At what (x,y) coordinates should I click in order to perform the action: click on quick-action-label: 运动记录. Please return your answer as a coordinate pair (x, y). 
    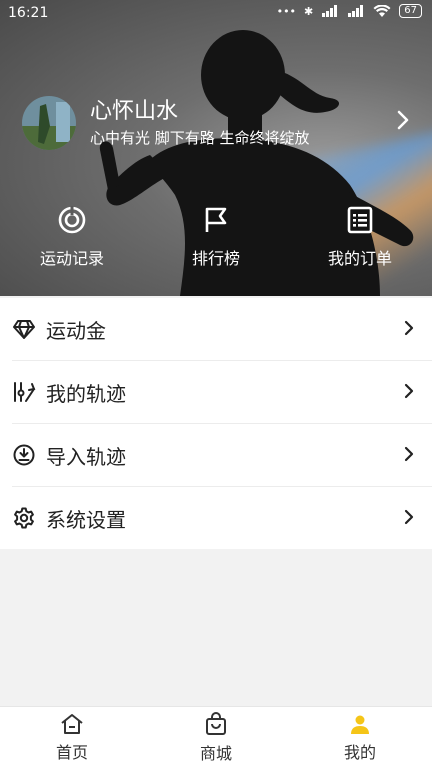
    Looking at the image, I should click on (71, 258).